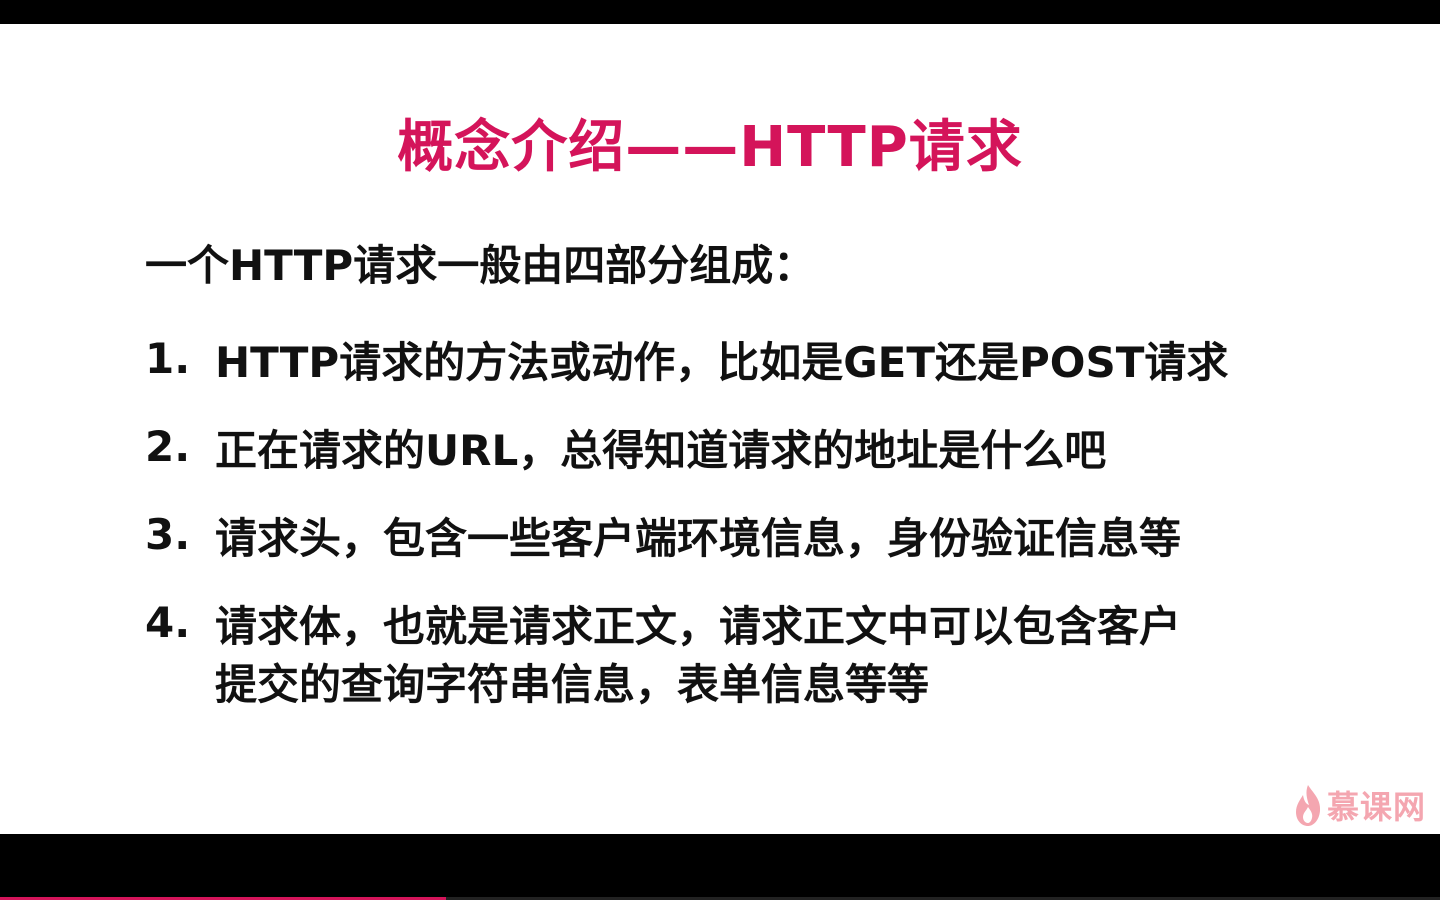 Image resolution: width=1440 pixels, height=900 pixels. Describe the element at coordinates (710, 147) in the screenshot. I see `slide-title: 概念介绍——HTTP请求` at that location.